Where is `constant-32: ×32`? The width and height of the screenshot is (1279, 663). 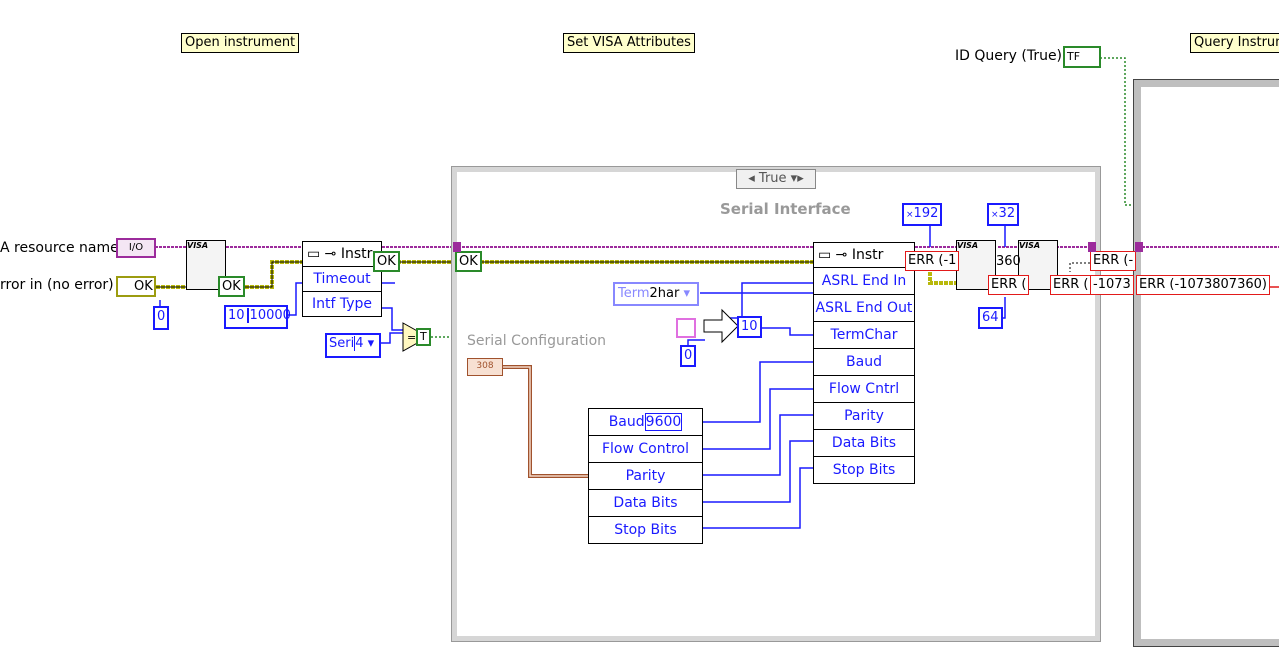
constant-32: ×32 is located at coordinates (1003, 214).